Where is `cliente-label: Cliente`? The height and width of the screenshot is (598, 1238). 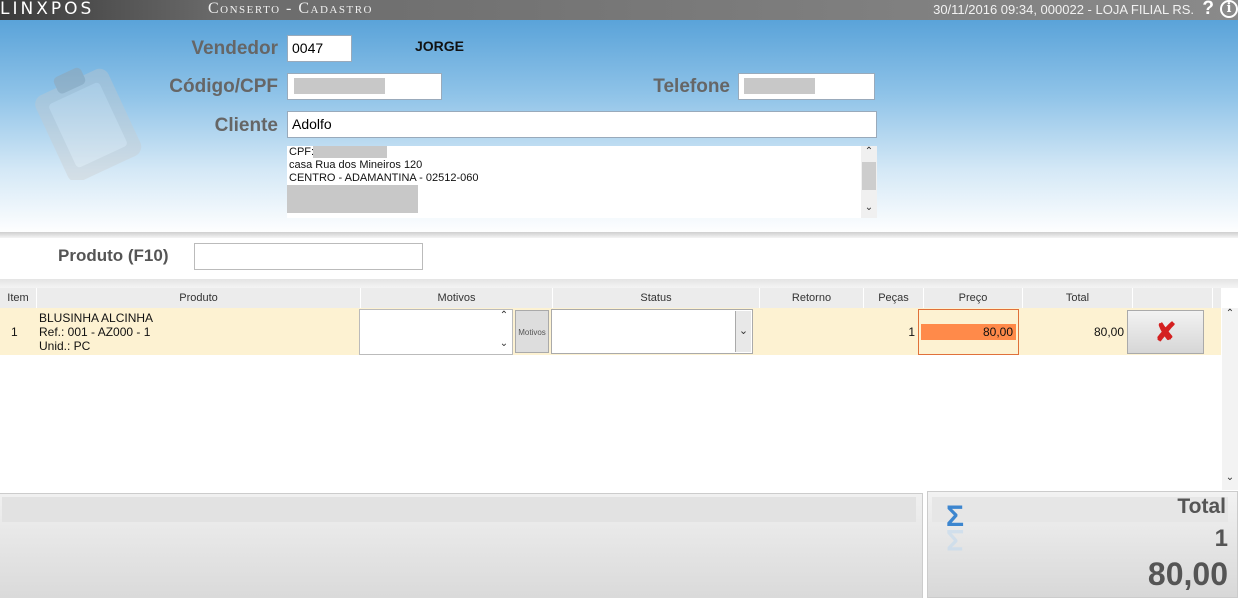 cliente-label: Cliente is located at coordinates (246, 125).